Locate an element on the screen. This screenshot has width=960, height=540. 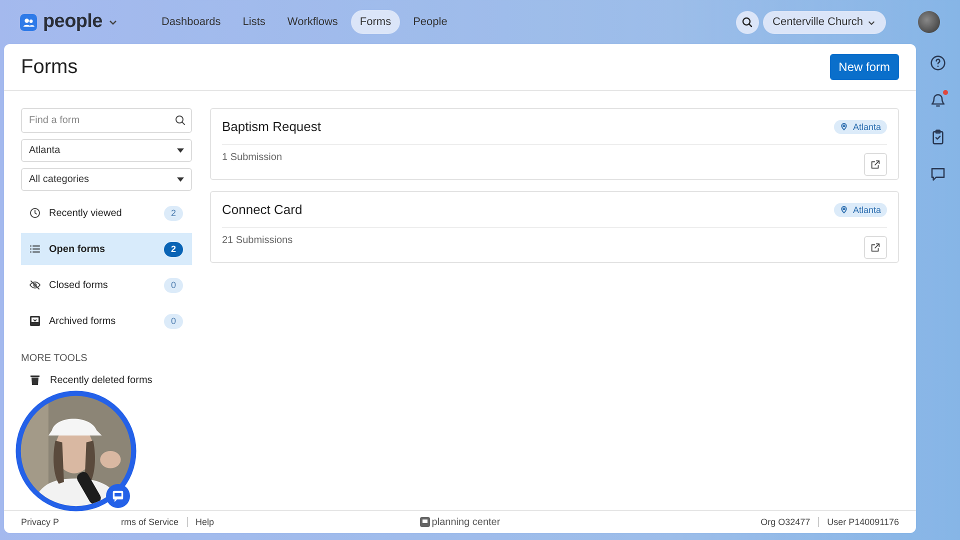
organization-dropdown: Centerville Church is located at coordinates (824, 22).